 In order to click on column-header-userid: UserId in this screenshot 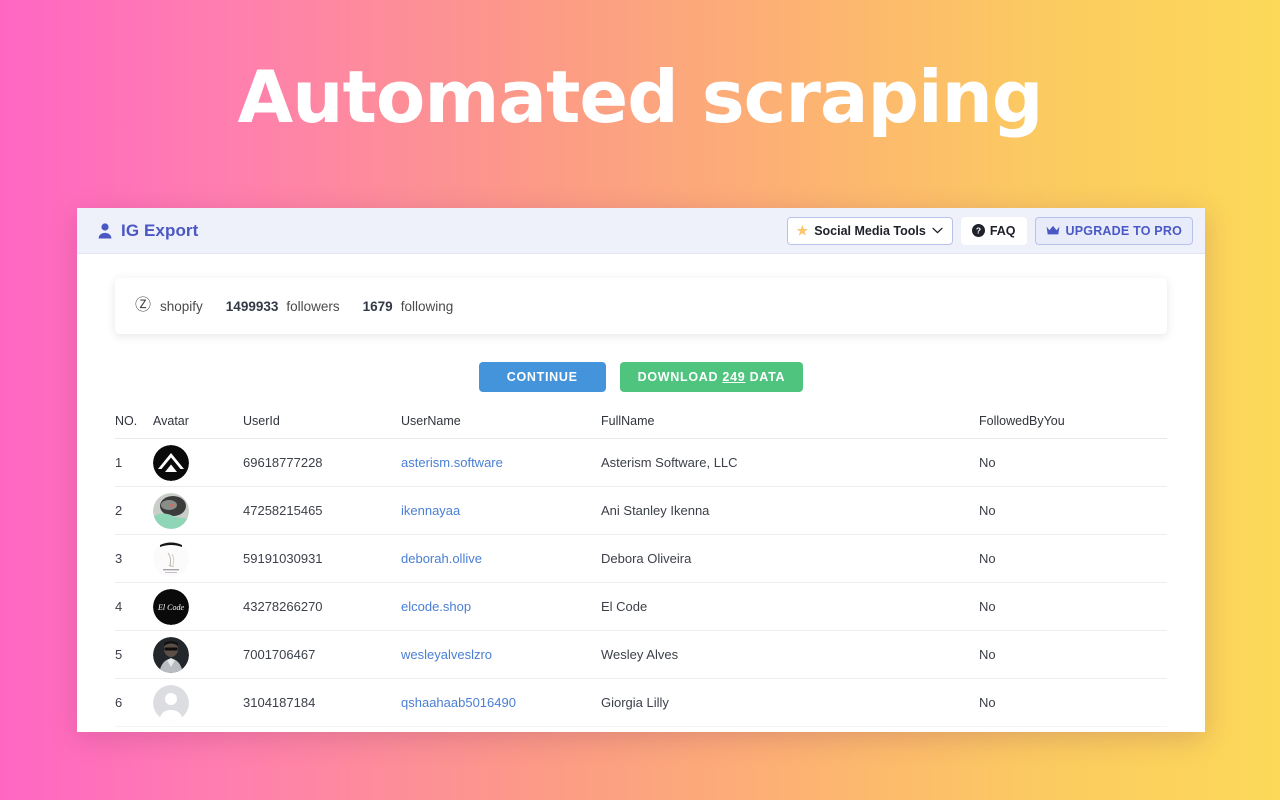, I will do `click(322, 426)`.